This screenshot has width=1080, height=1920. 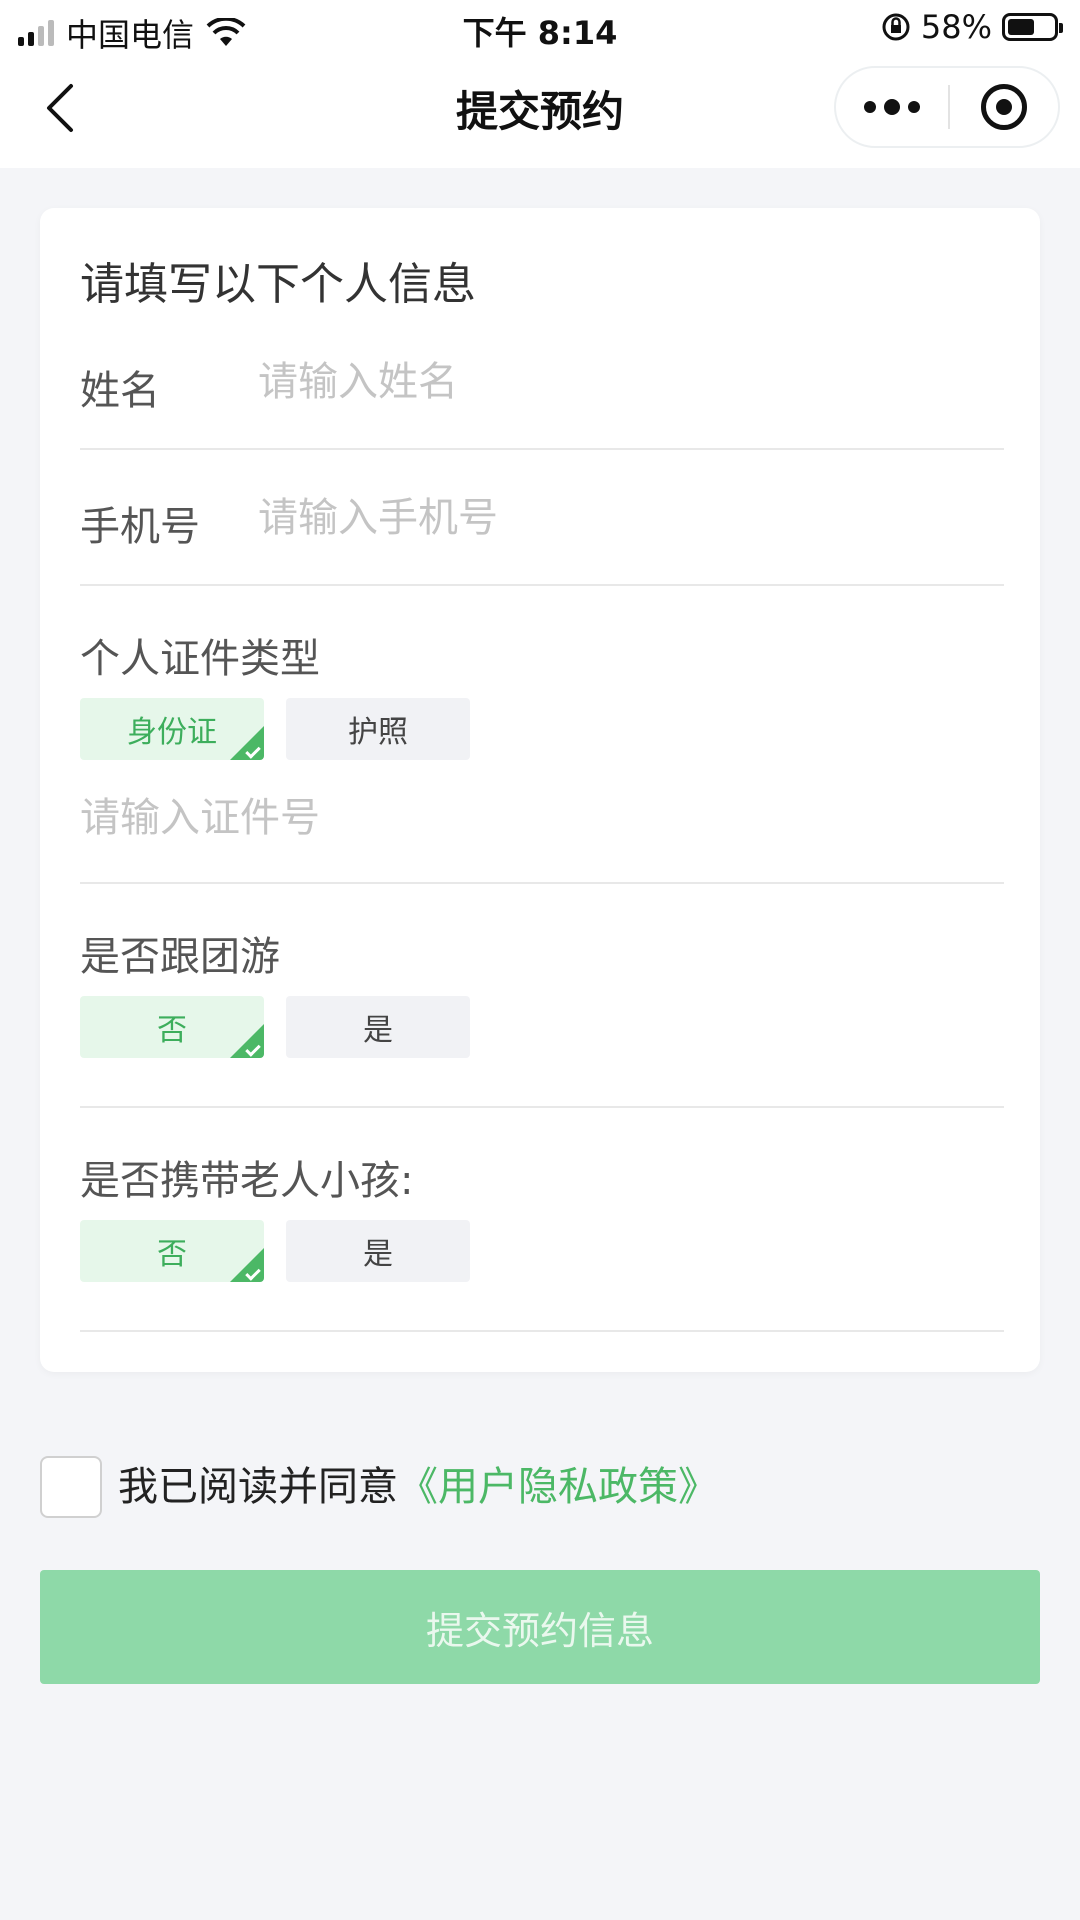 I want to click on id-type-option-passport: 护照, so click(x=378, y=729).